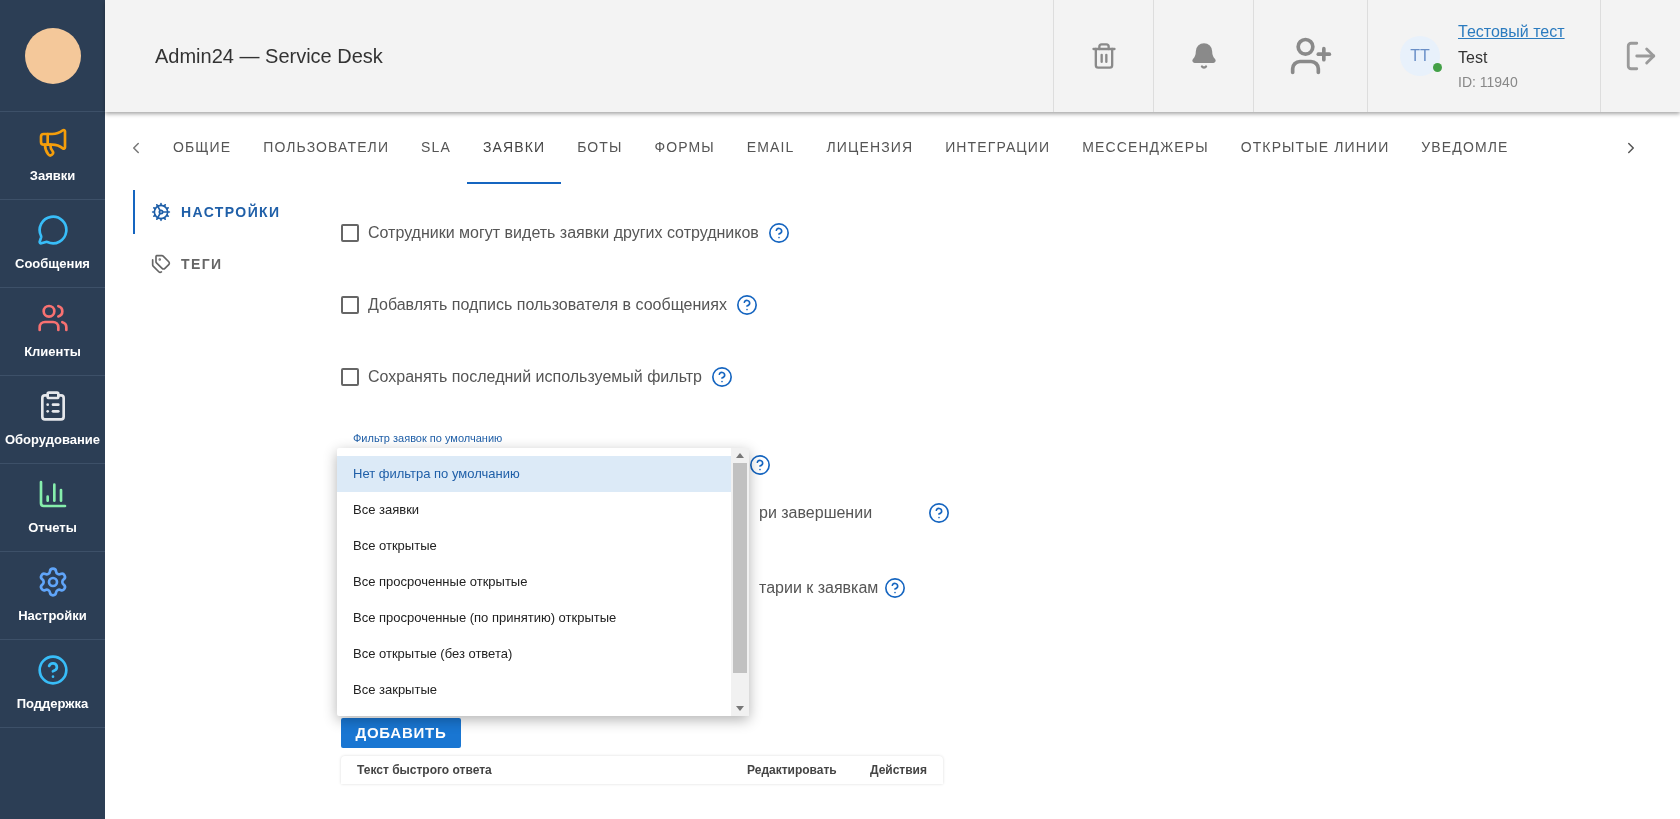 The image size is (1680, 819). I want to click on tags-icon, so click(161, 264).